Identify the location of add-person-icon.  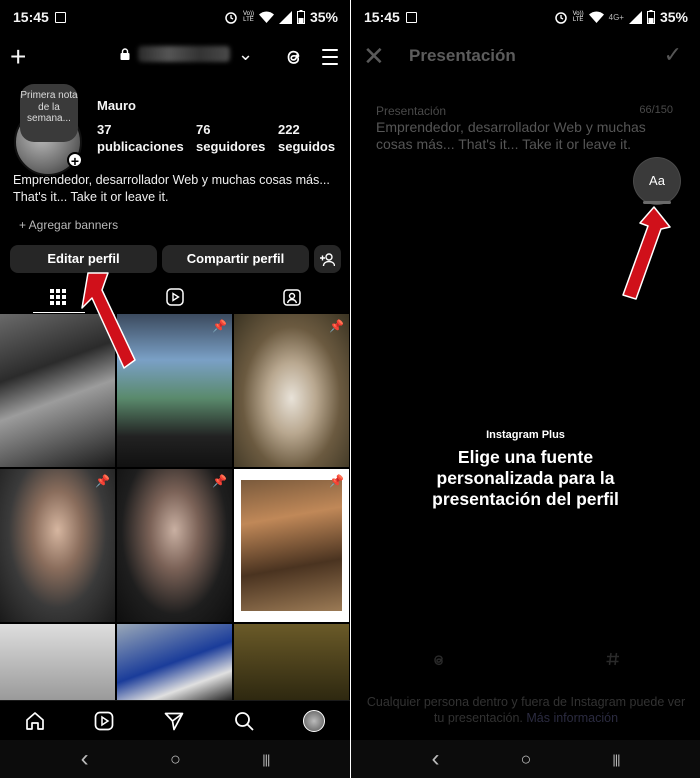
(328, 260).